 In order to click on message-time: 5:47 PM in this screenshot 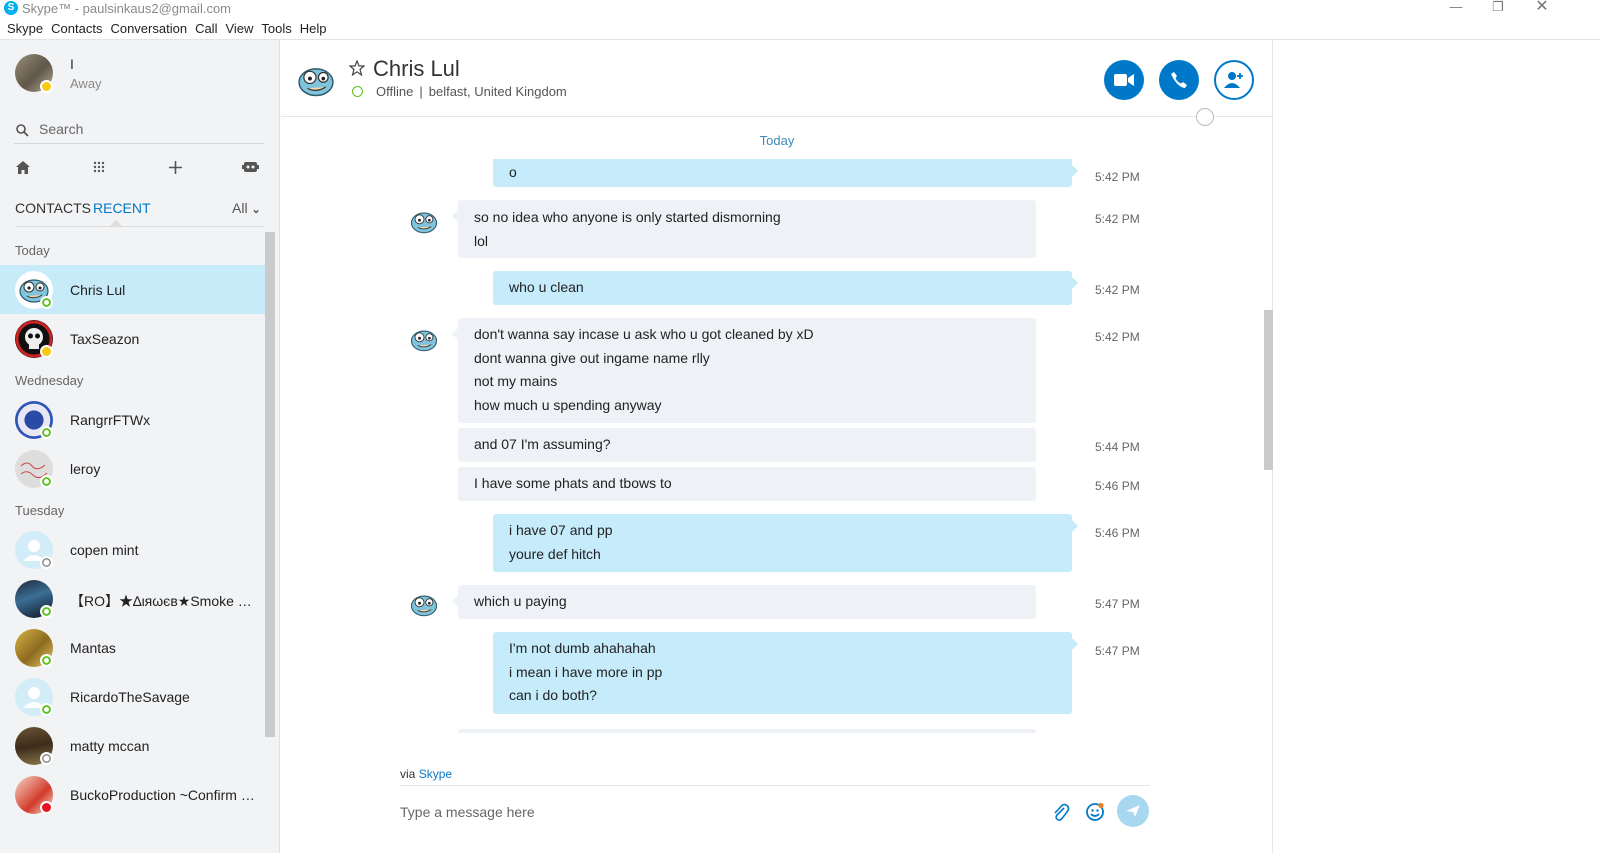, I will do `click(1117, 651)`.